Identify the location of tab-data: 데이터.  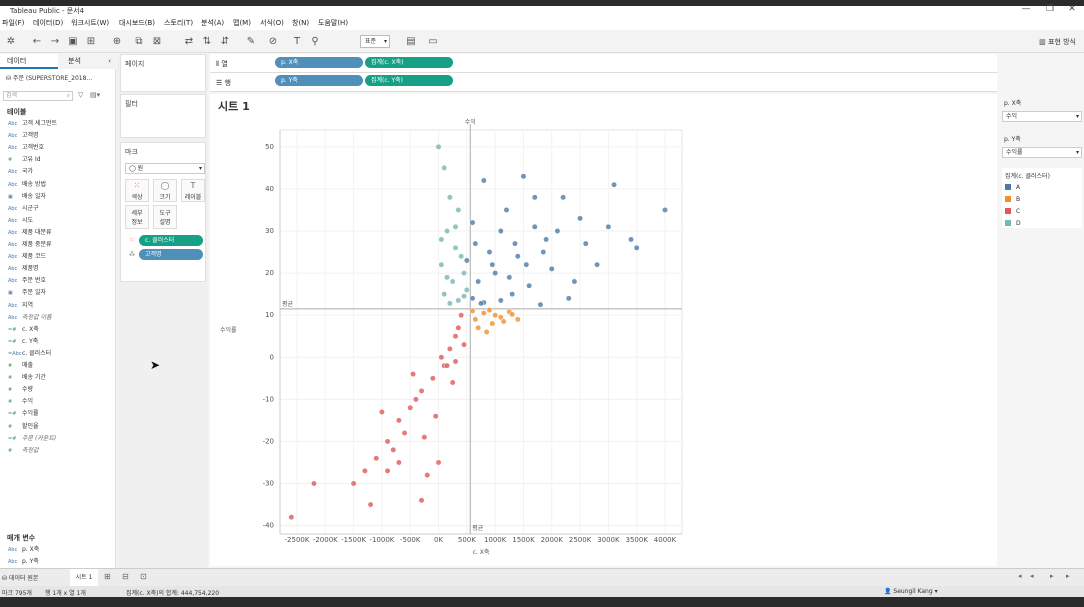
(29, 61).